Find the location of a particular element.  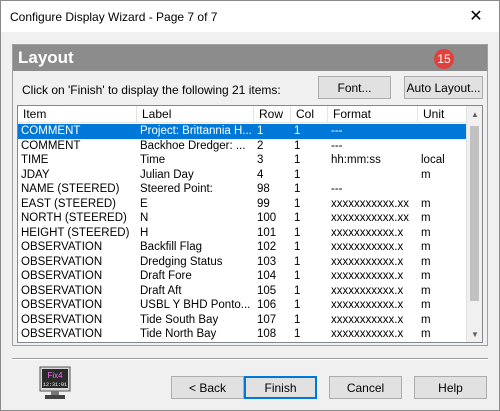

list-item-item: HEIGHT (STEERED) is located at coordinates (75, 232).